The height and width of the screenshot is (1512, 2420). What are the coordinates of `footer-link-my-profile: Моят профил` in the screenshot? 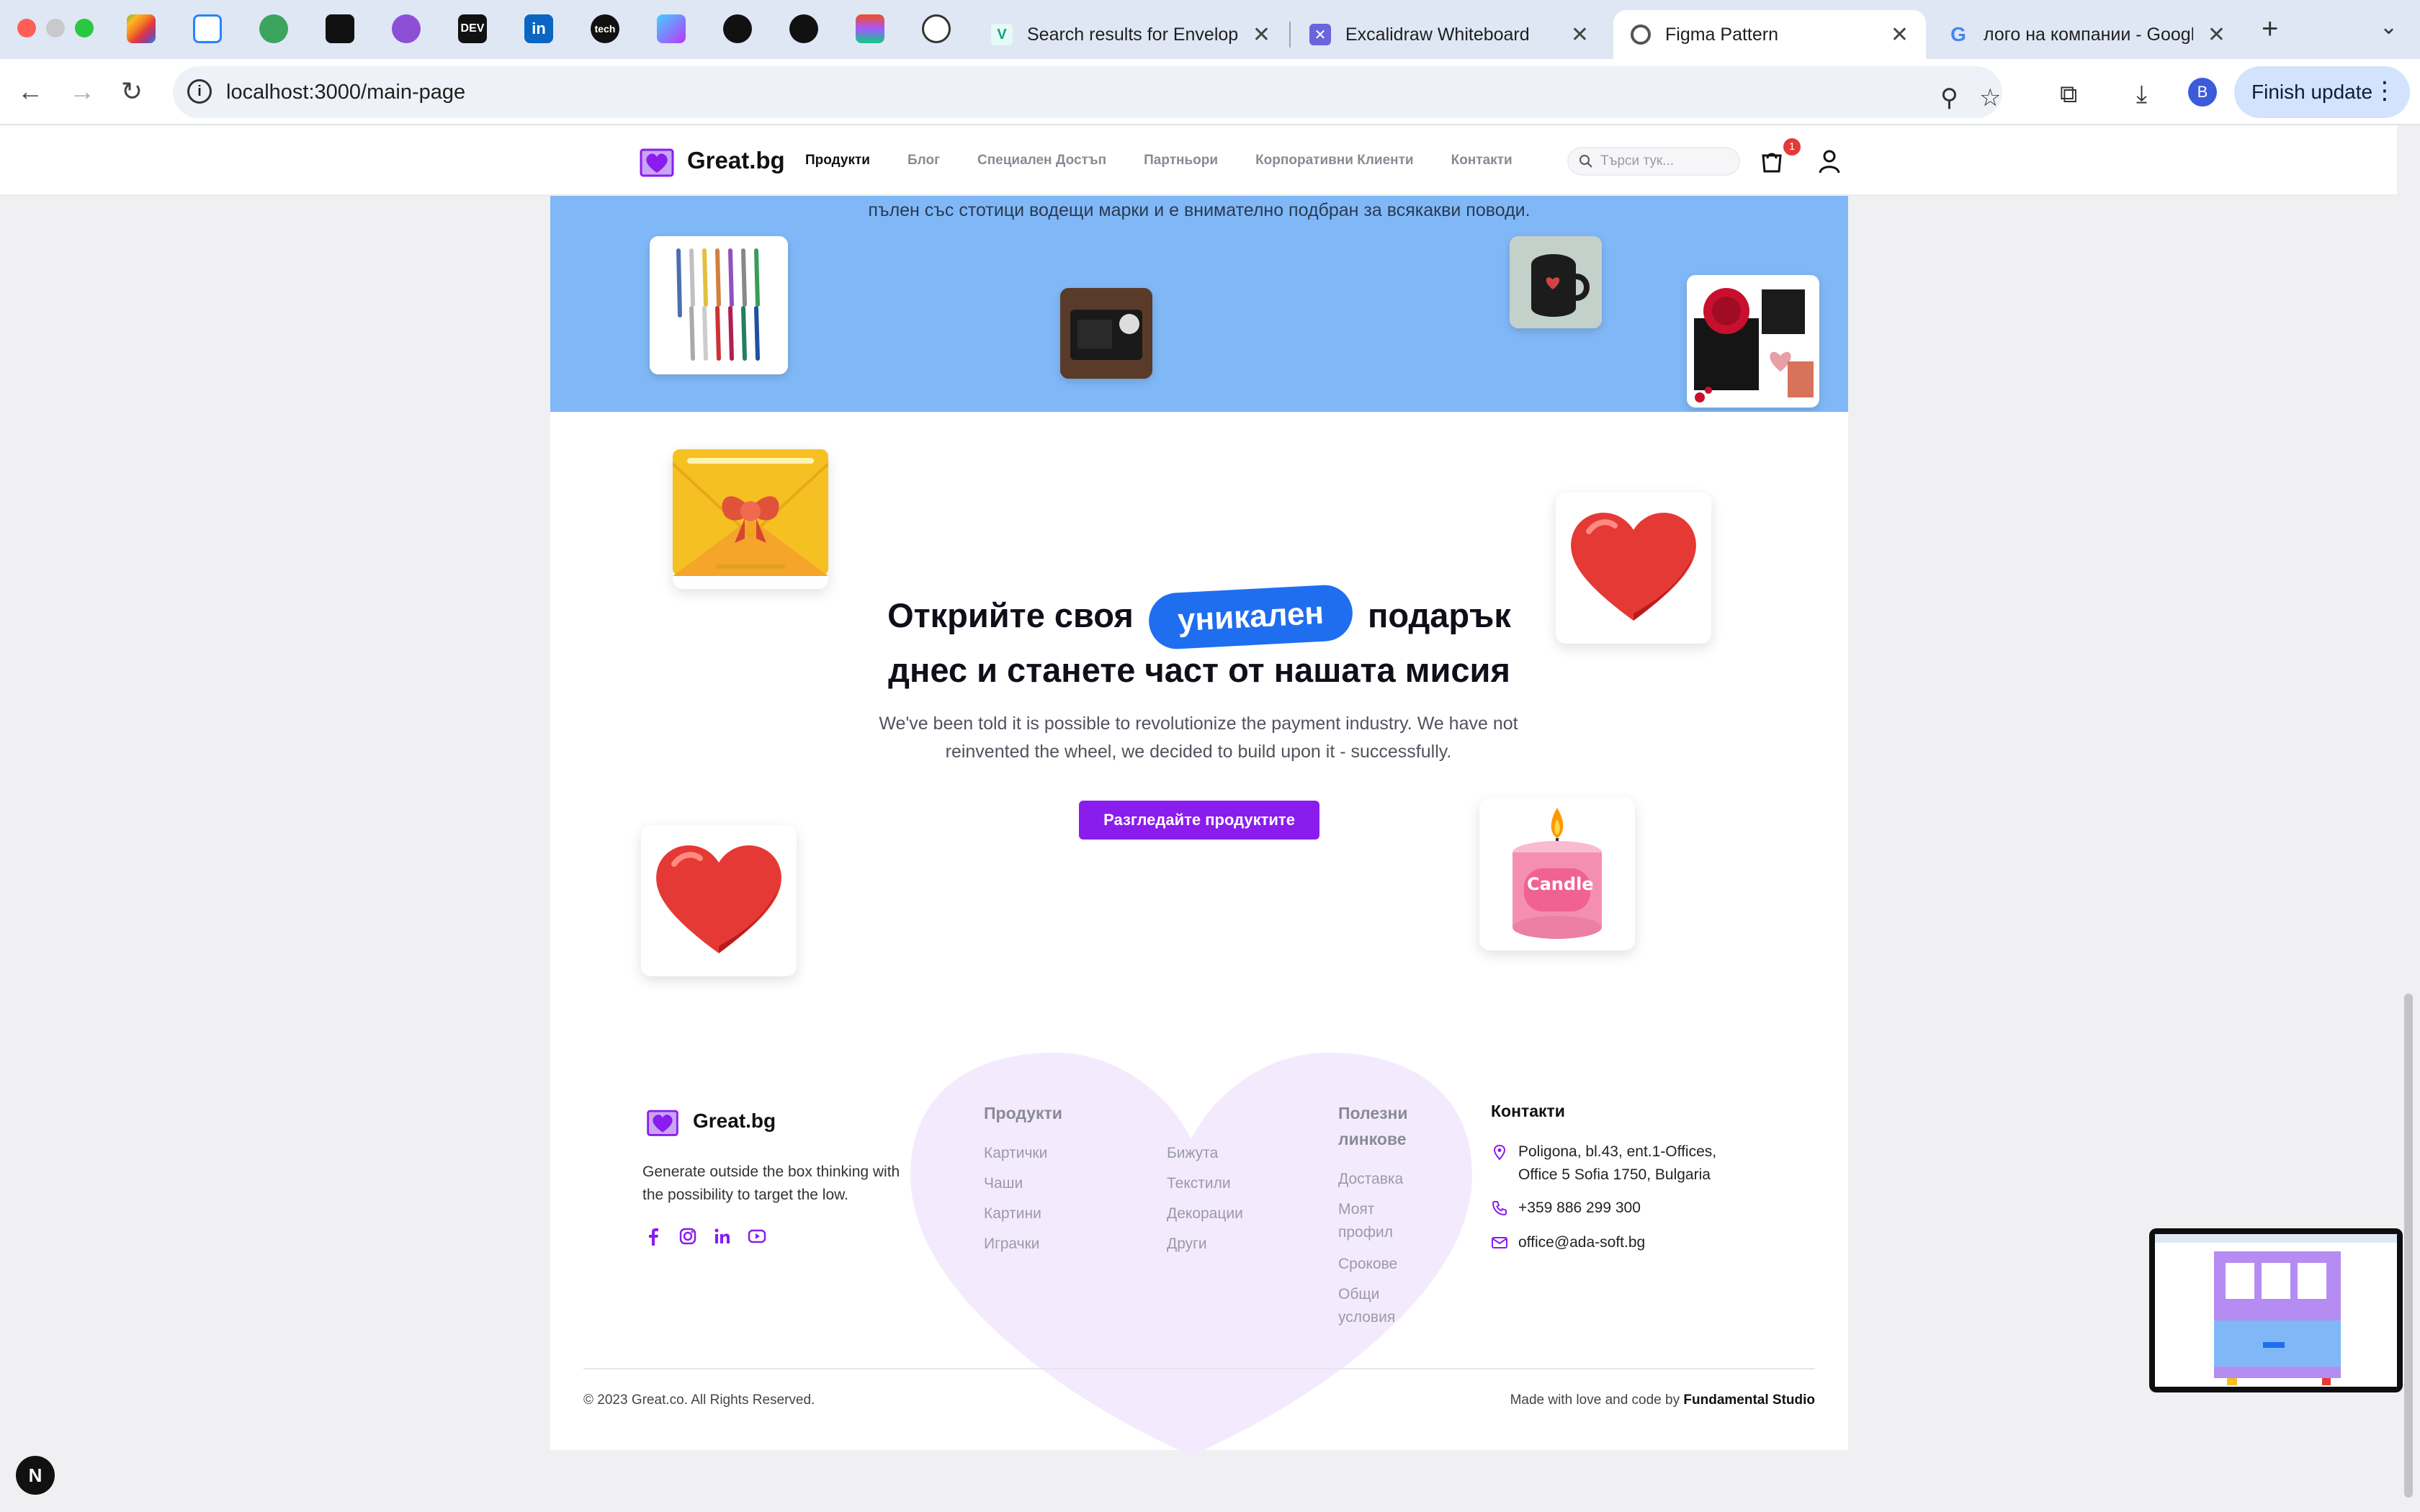 It's located at (1365, 1221).